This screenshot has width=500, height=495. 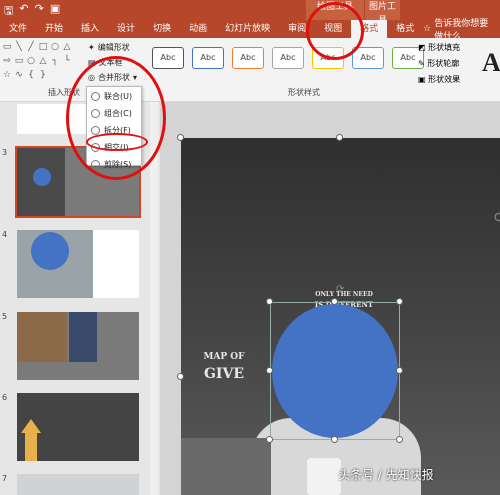 I want to click on coffee-cup, so click(x=324, y=476).